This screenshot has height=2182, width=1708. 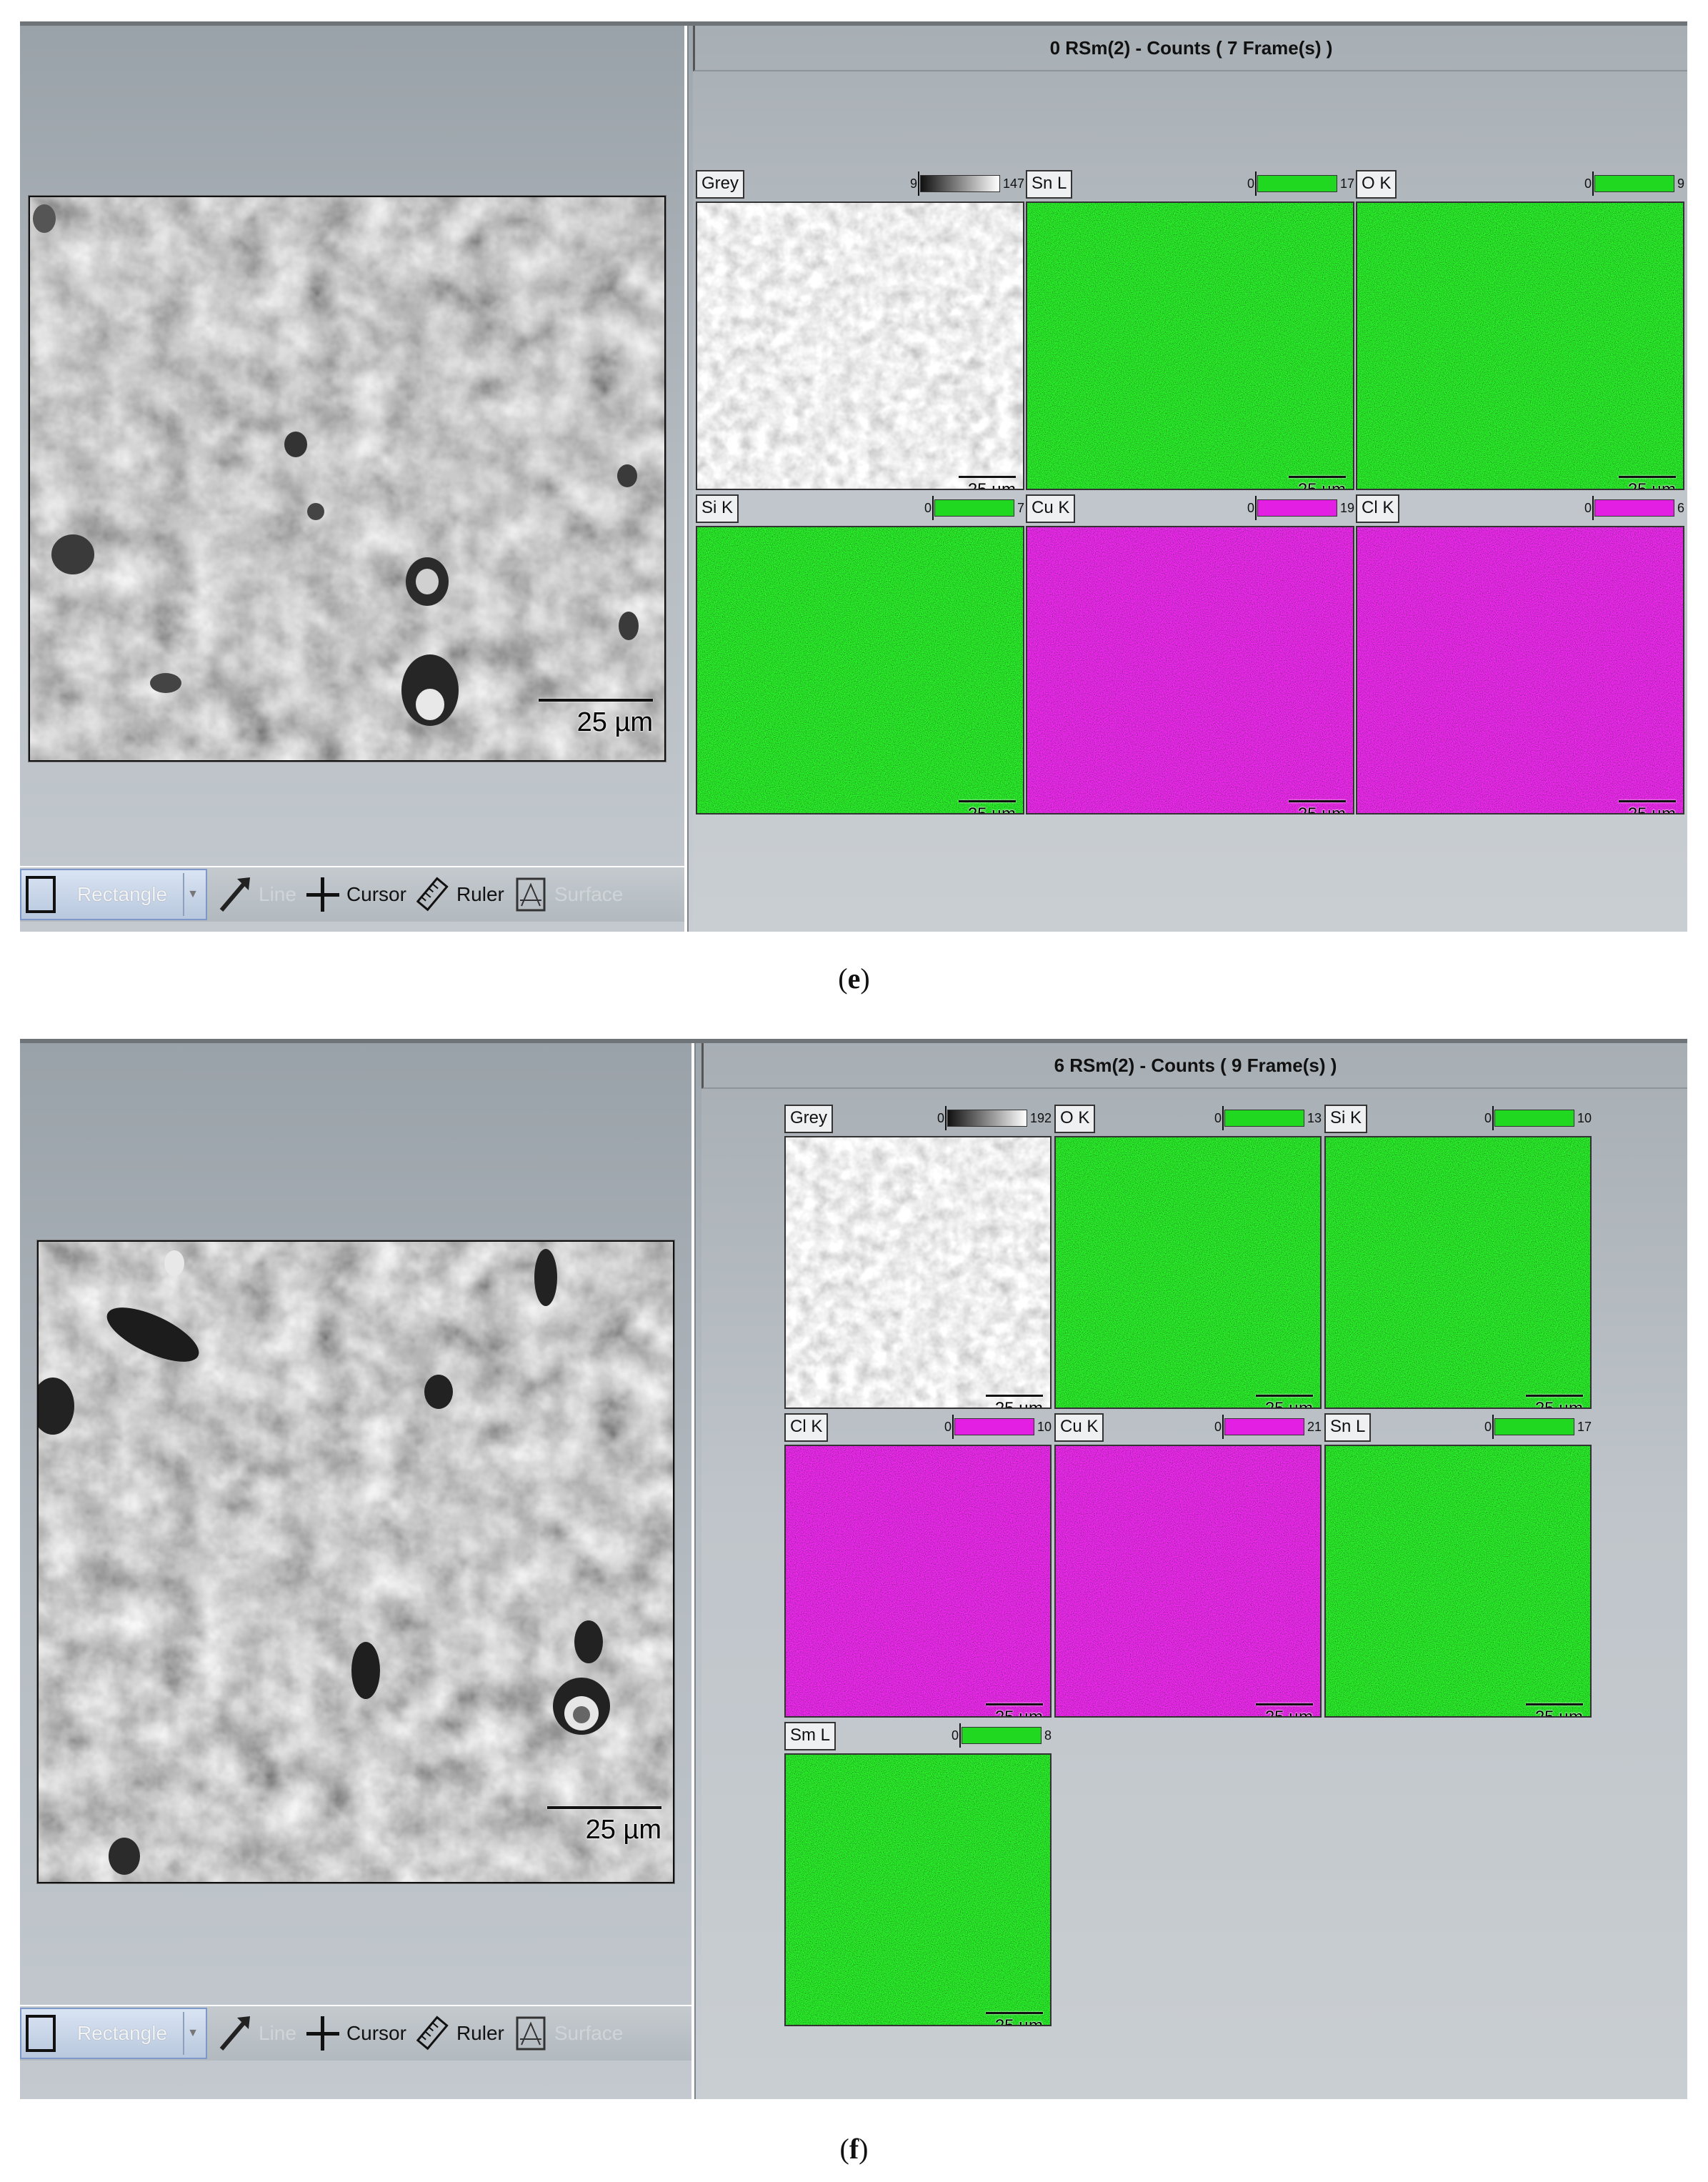 I want to click on element-map-cu-k: Cu K 0 21 25 µm, so click(x=1188, y=1565).